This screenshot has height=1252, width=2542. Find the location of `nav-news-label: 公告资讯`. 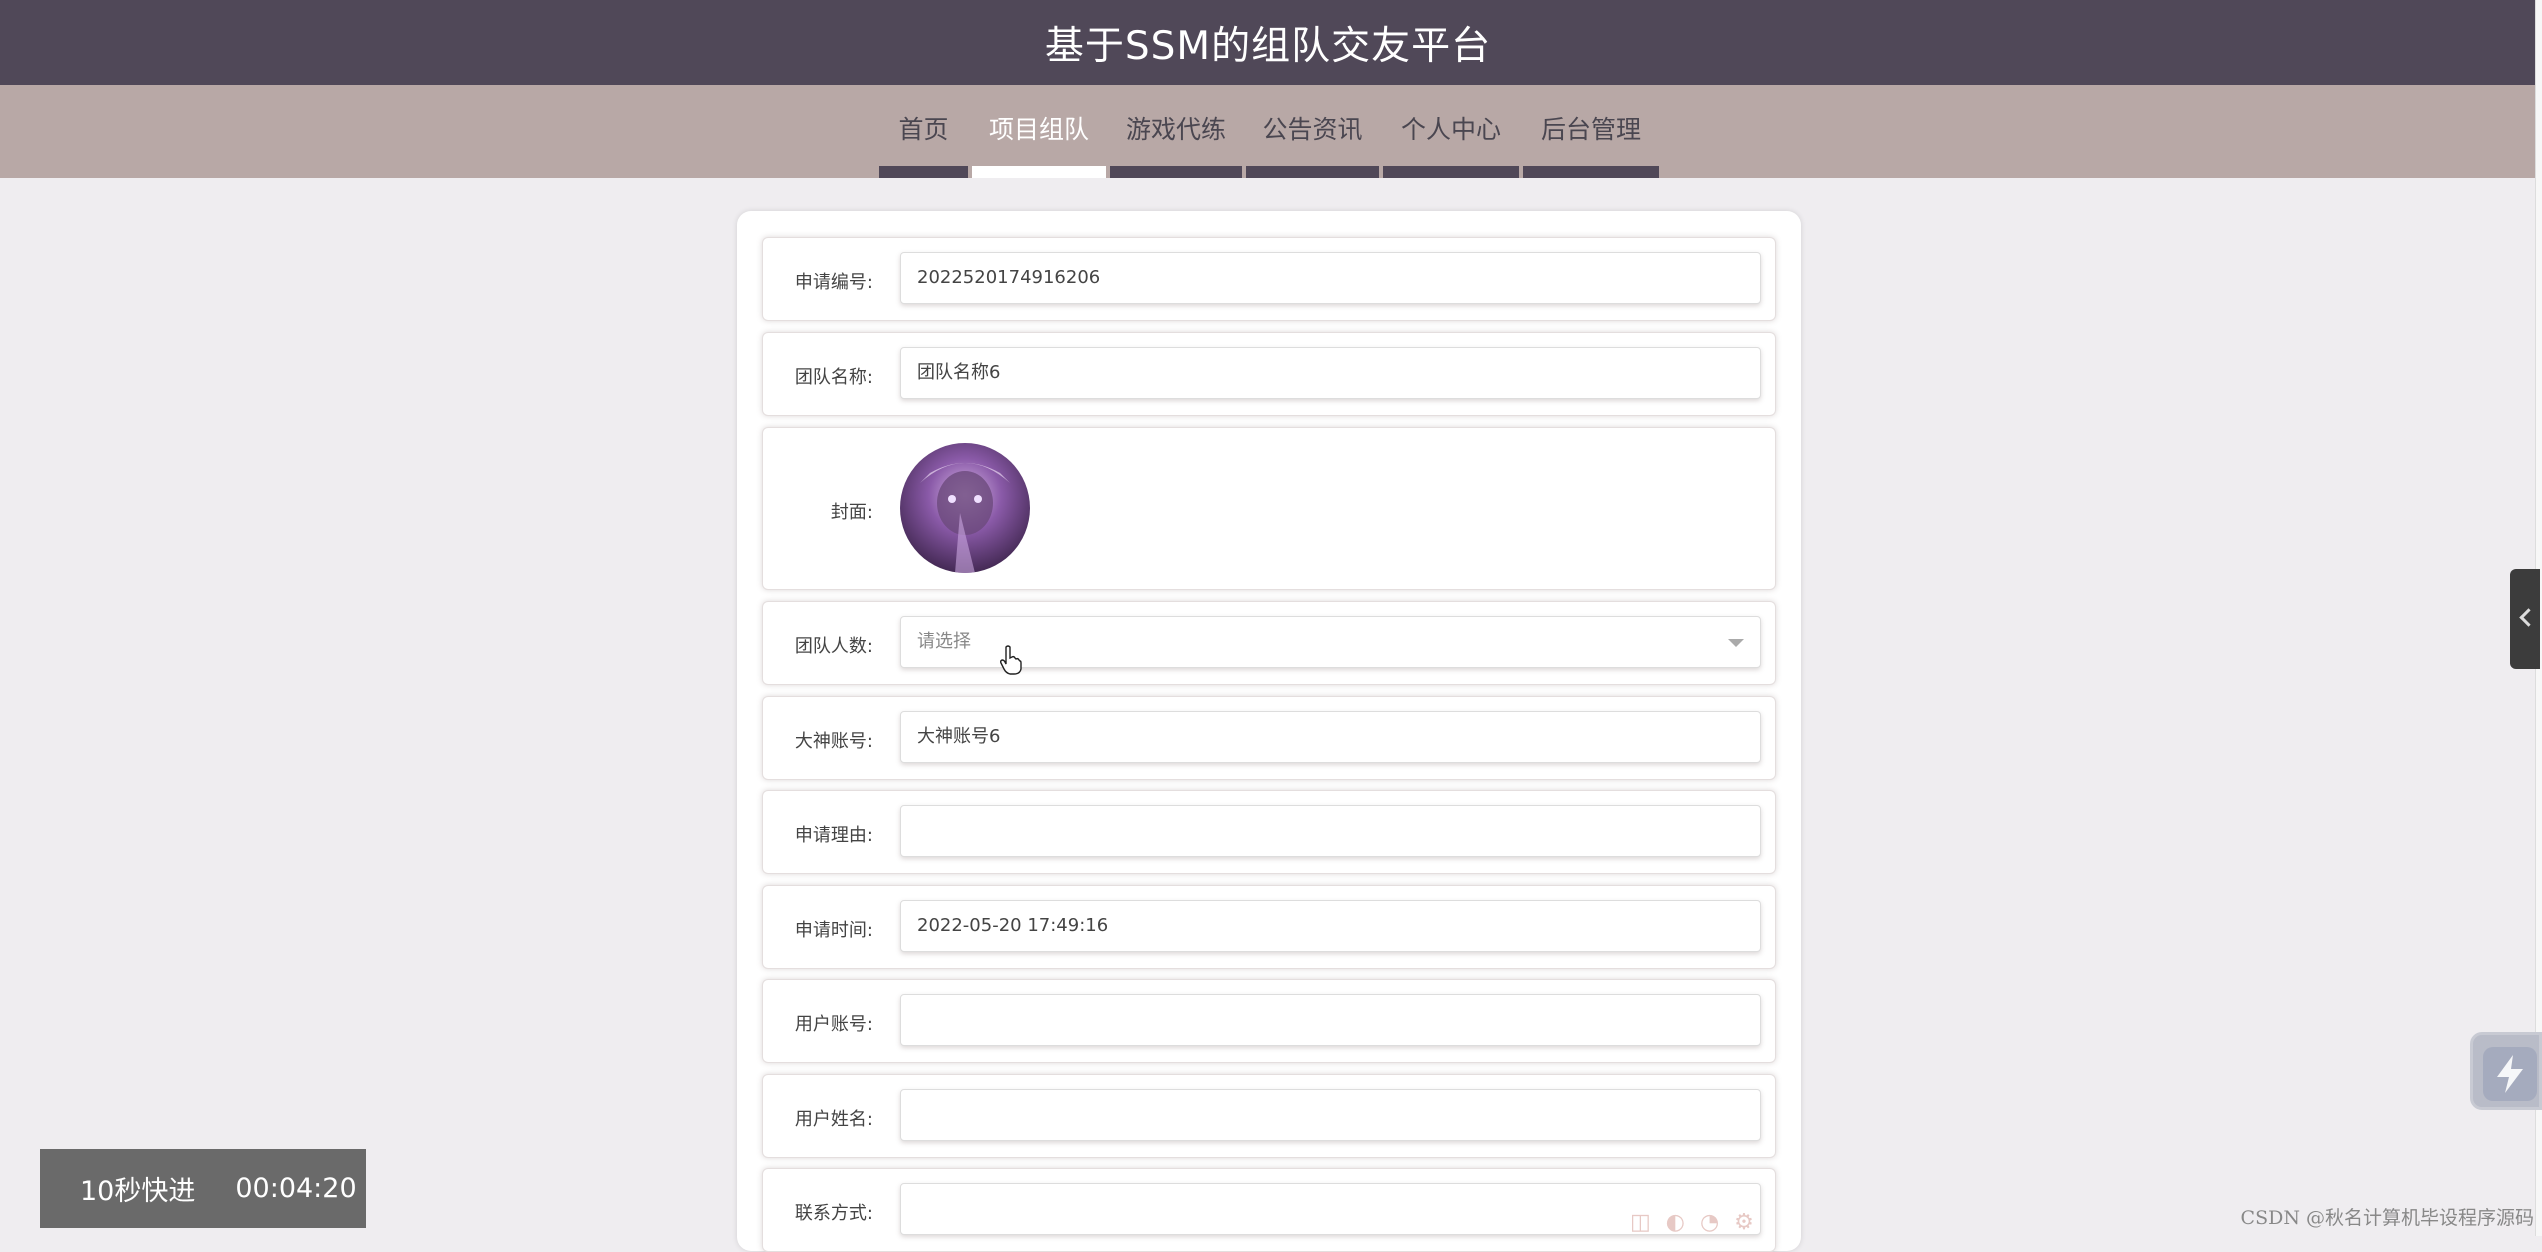

nav-news-label: 公告资讯 is located at coordinates (1312, 129).